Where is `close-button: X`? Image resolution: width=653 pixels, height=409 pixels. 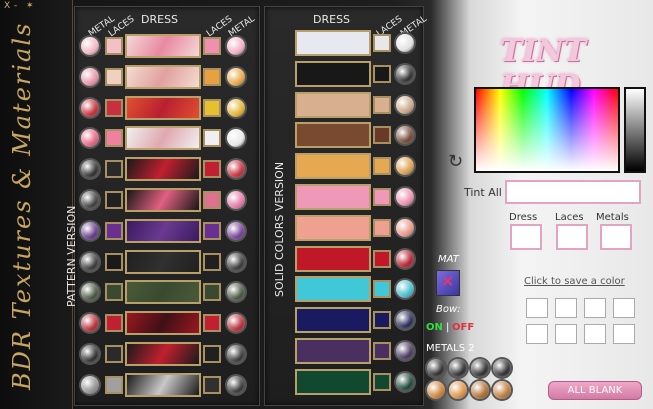 close-button: X is located at coordinates (7, 6).